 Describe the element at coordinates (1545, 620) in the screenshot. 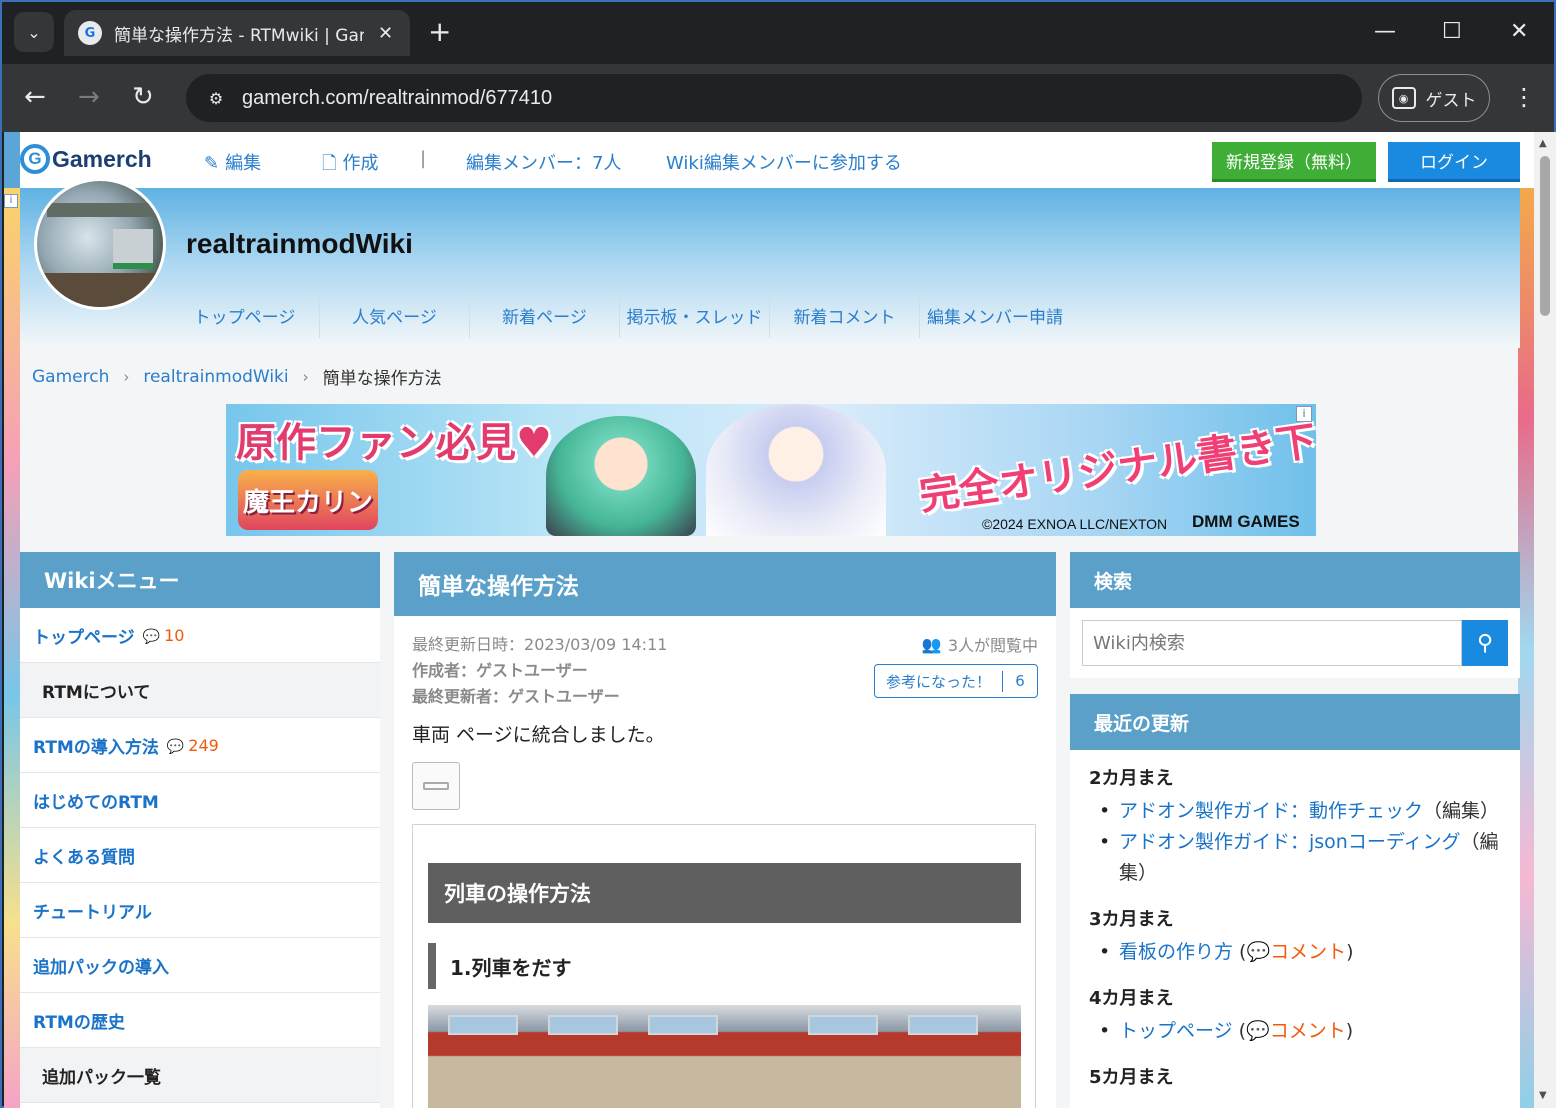

I see `page-scrollbar: ▲ ▼` at that location.